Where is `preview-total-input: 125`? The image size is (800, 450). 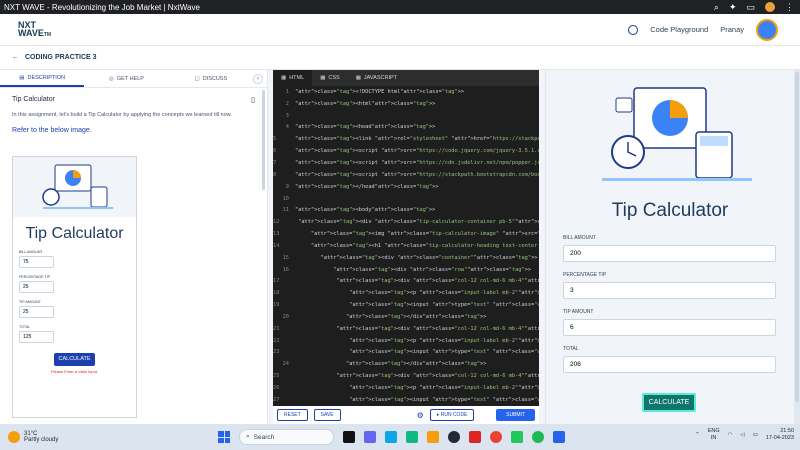 preview-total-input: 125 is located at coordinates (36, 337).